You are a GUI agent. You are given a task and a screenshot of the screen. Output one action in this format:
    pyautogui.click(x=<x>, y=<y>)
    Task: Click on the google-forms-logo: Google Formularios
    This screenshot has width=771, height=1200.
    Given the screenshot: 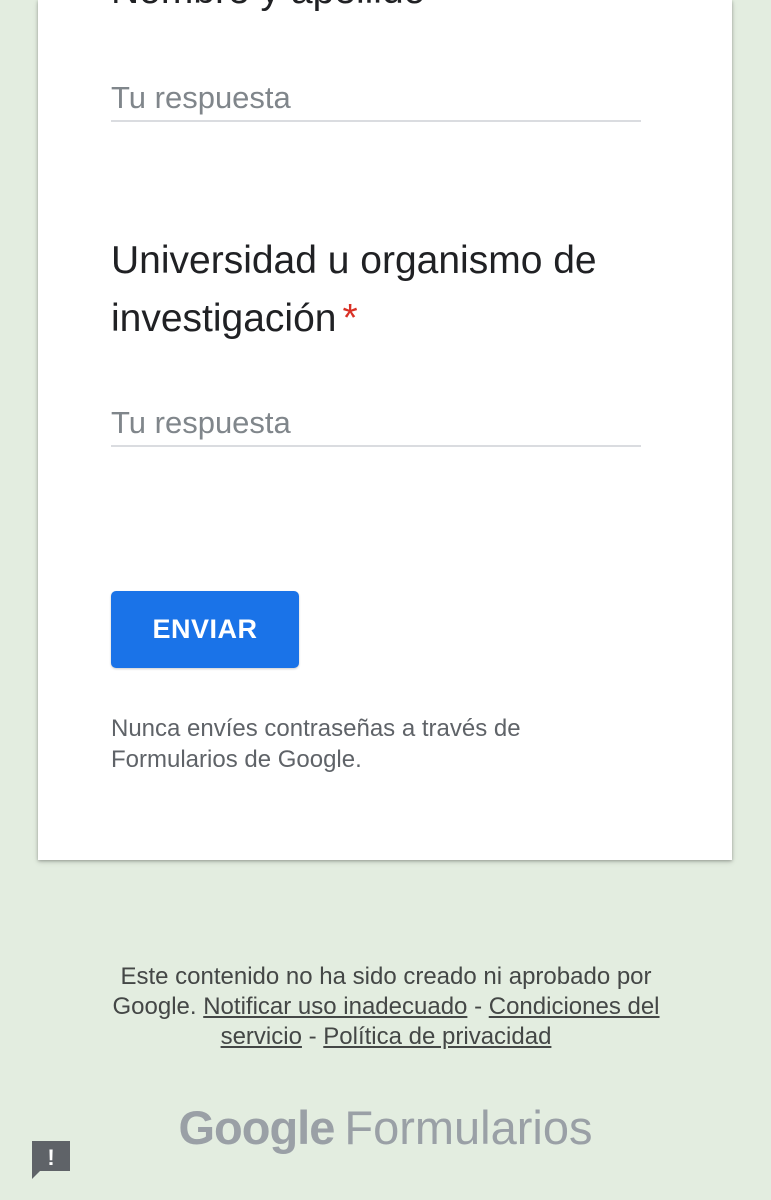 What is the action you would take?
    pyautogui.click(x=385, y=1128)
    